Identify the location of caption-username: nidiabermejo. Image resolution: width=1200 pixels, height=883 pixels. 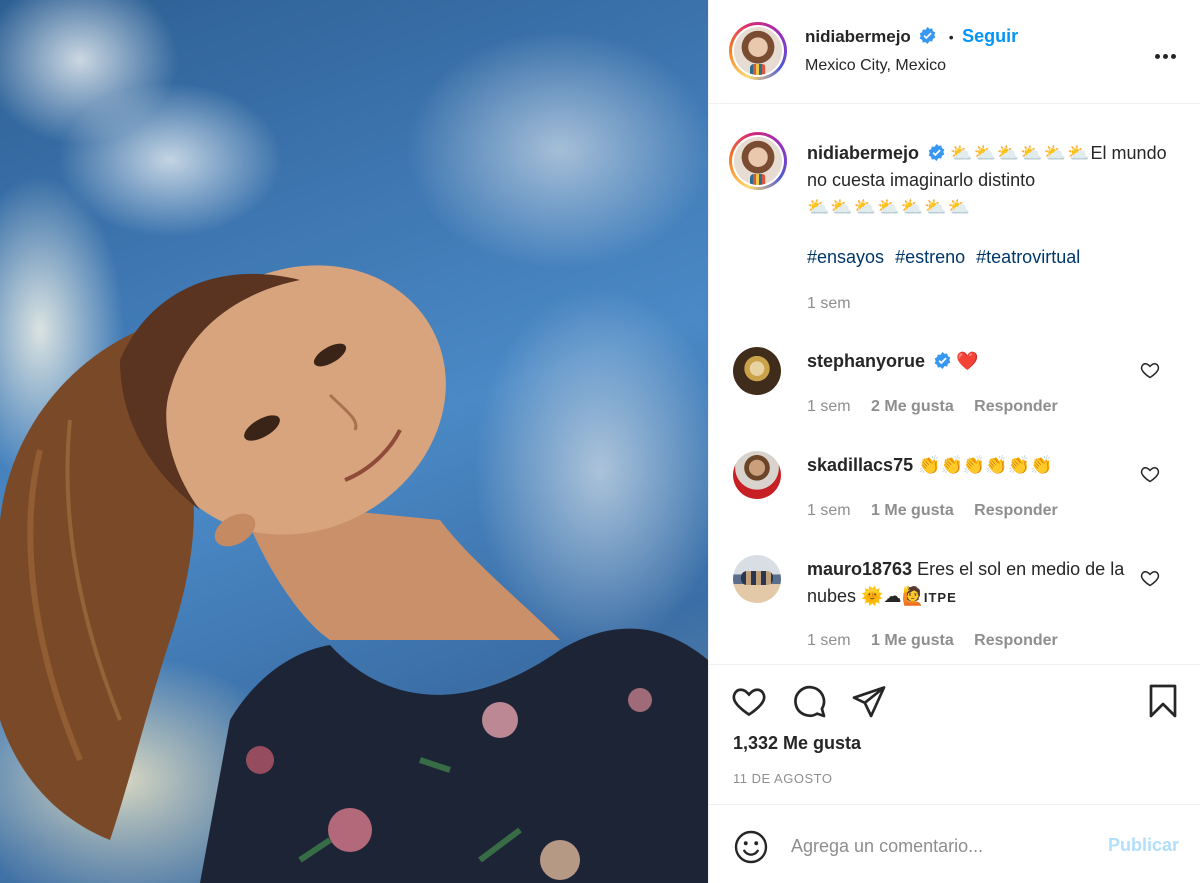
(863, 153).